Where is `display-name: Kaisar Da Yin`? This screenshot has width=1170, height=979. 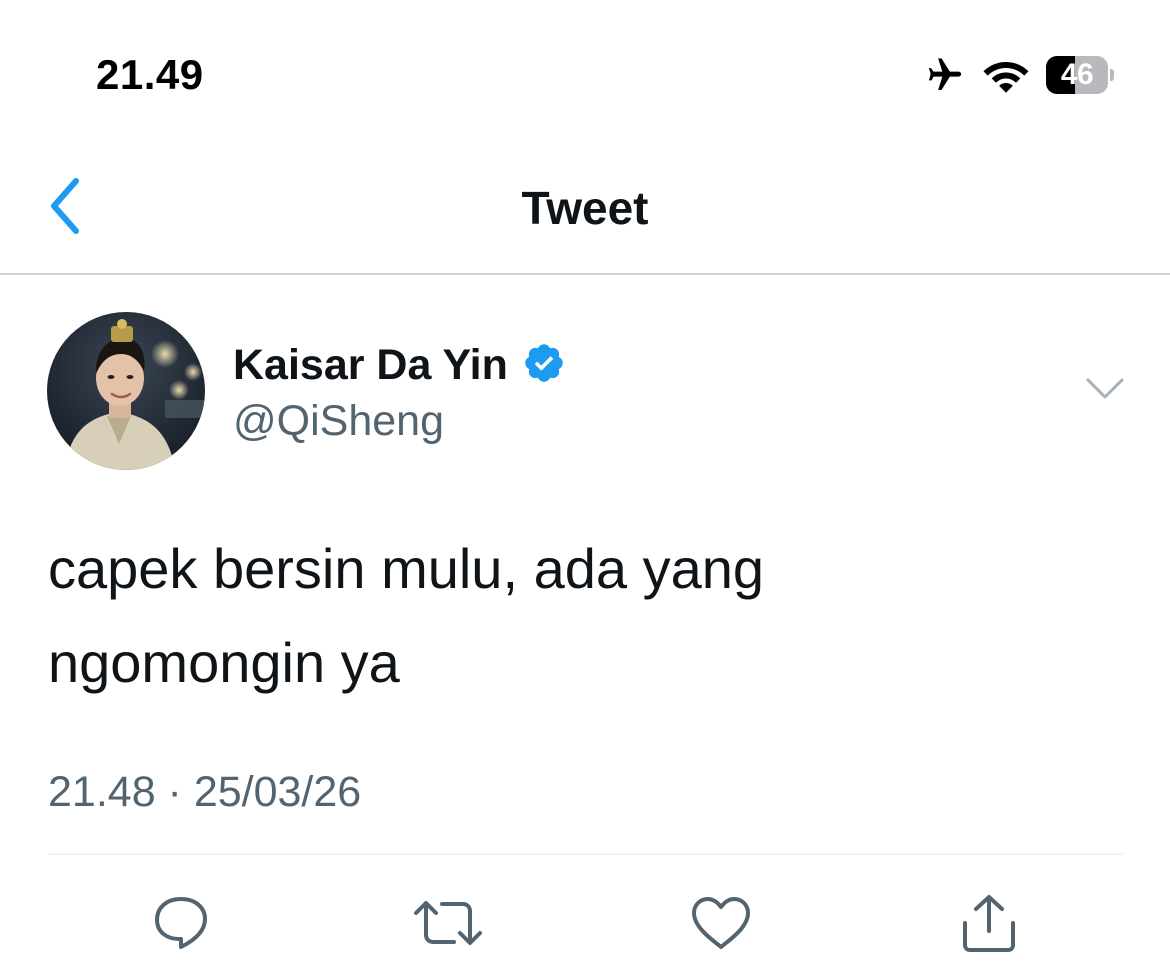
display-name: Kaisar Da Yin is located at coordinates (370, 365).